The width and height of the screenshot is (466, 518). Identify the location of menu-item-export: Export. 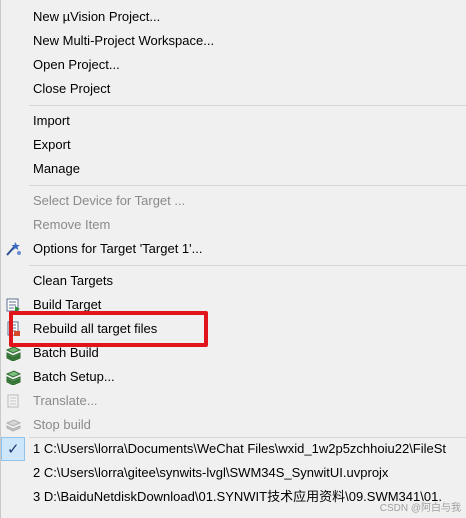
(233, 145).